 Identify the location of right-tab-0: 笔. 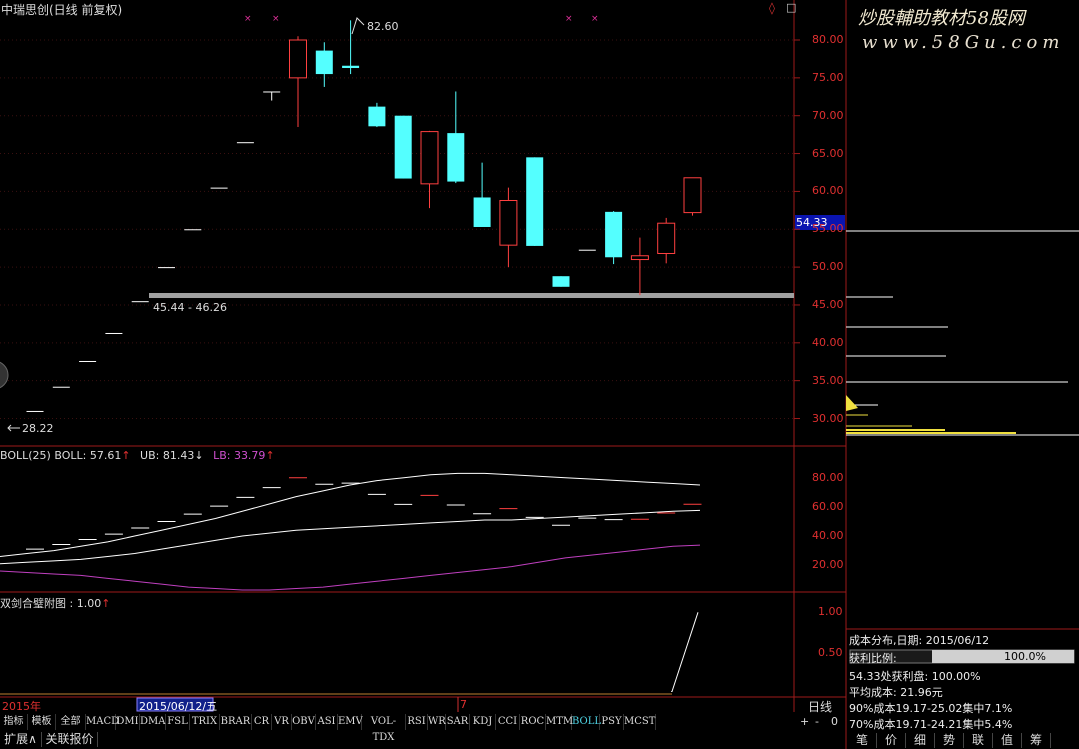
(862, 740).